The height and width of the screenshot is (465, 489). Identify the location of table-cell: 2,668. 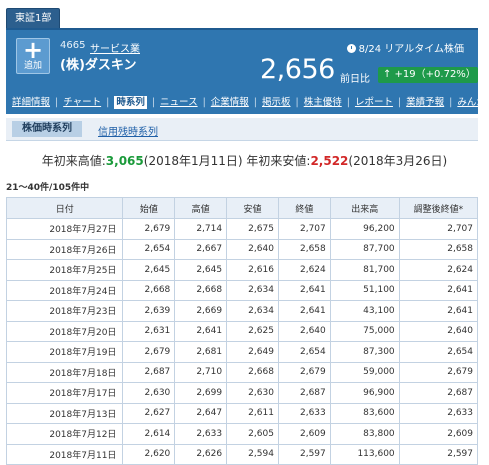
(201, 290).